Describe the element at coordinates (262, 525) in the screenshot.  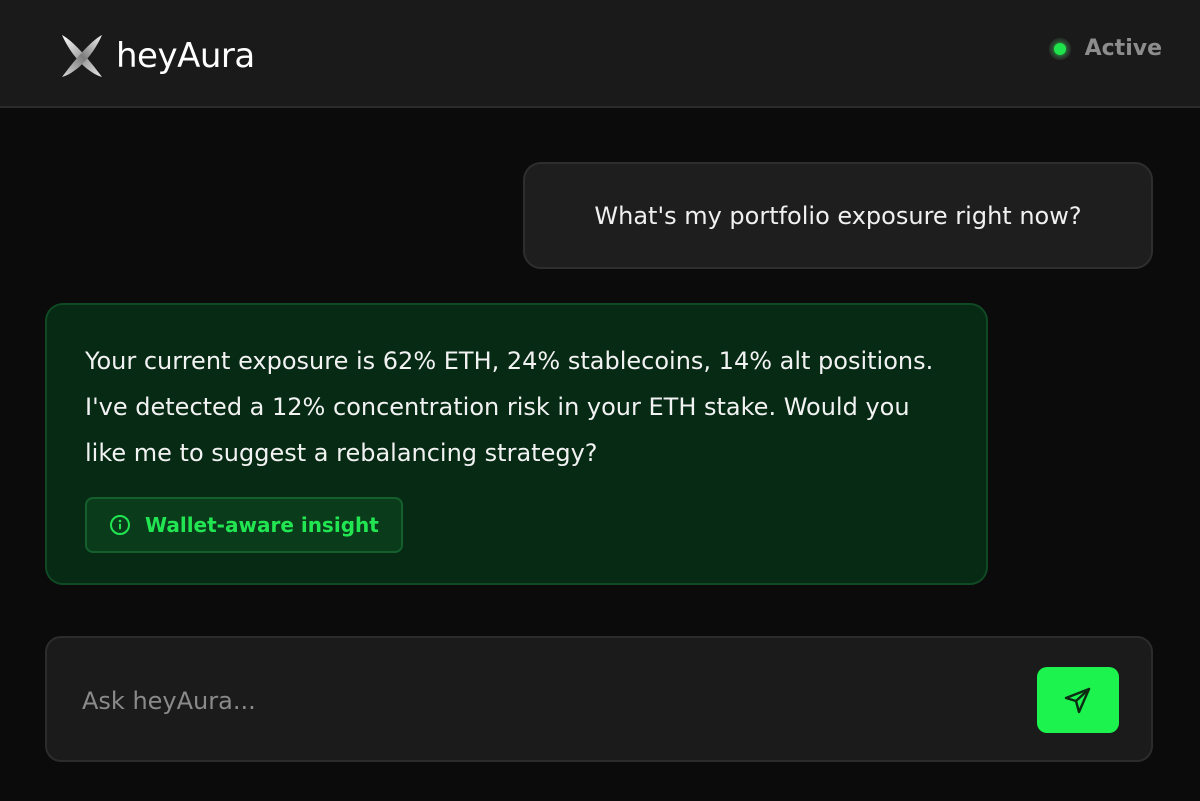
I see `insight-label: Wallet-aware insight` at that location.